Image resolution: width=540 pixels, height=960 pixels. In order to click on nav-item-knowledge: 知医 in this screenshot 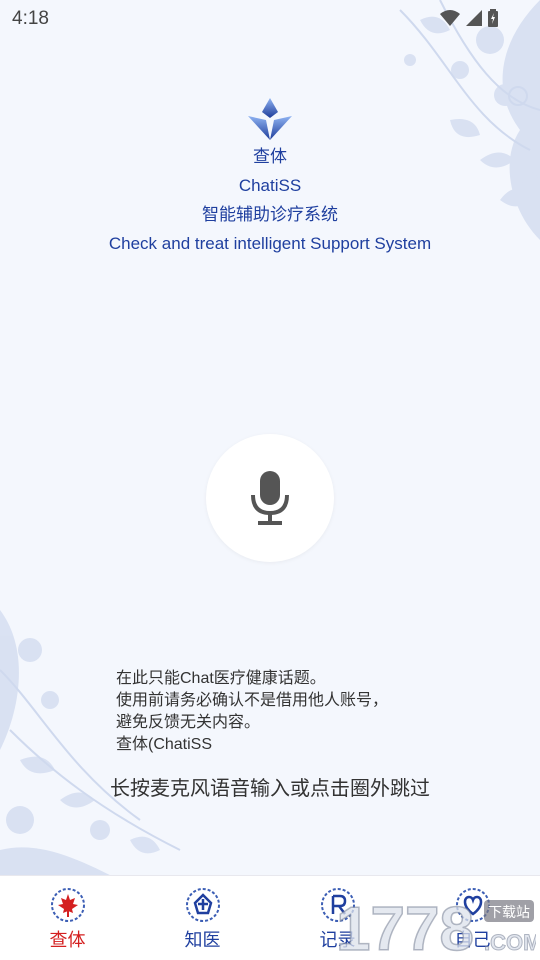, I will do `click(202, 918)`.